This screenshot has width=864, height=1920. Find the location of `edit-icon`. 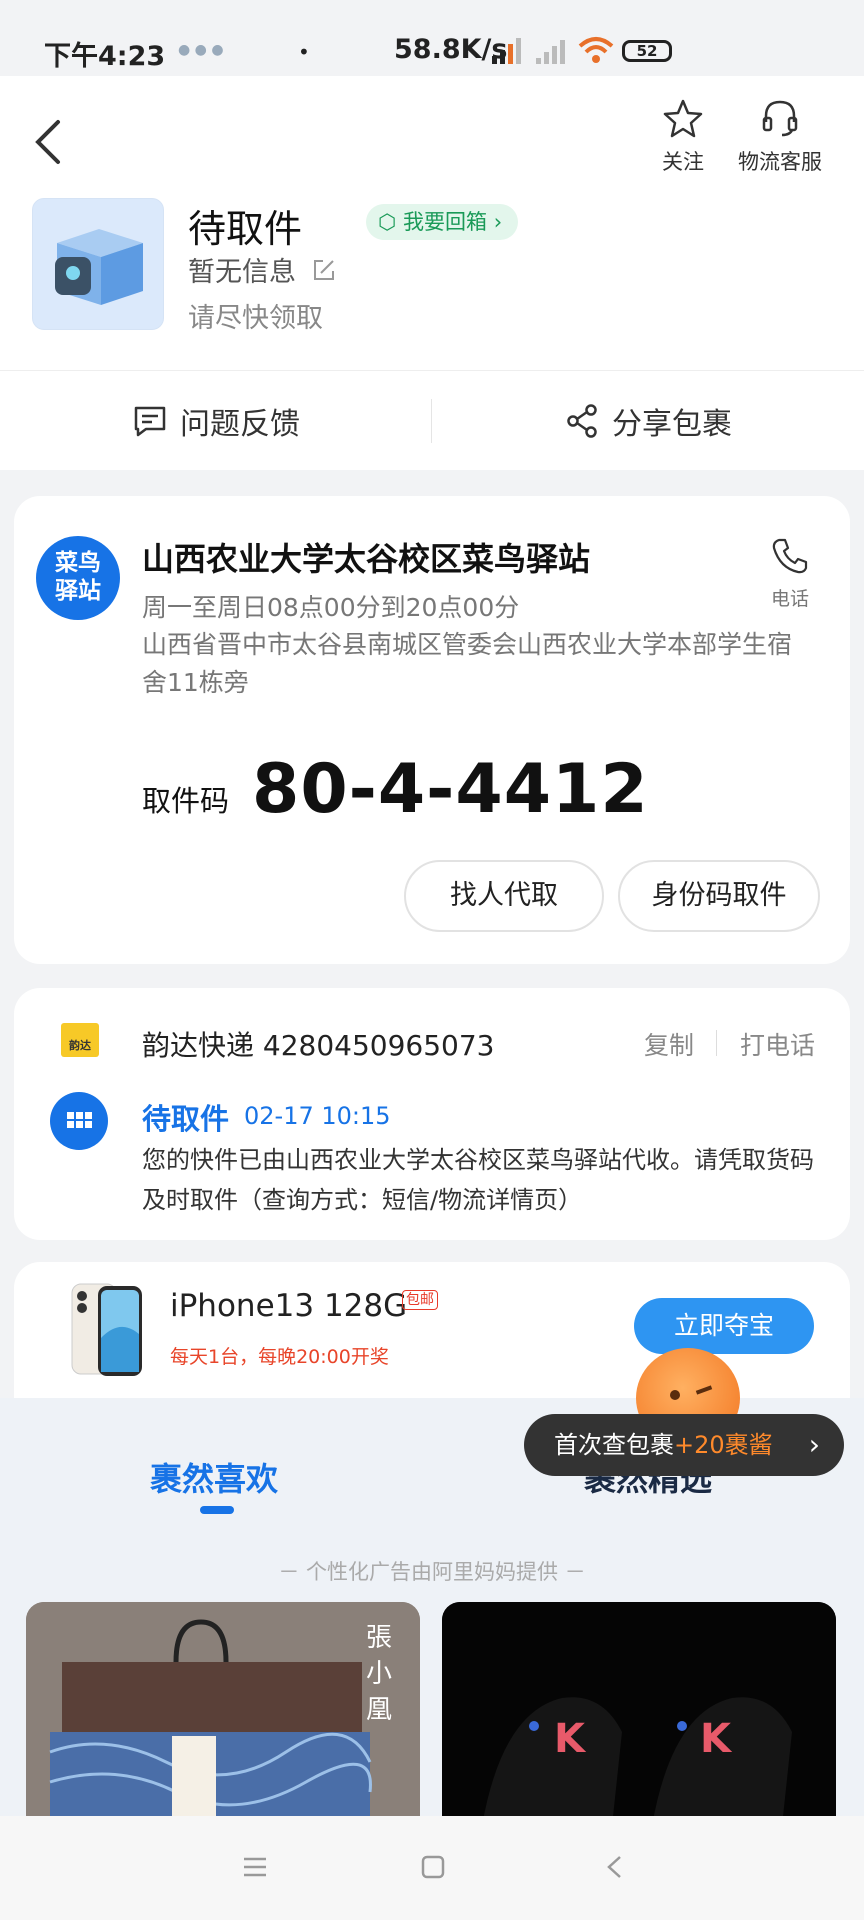

edit-icon is located at coordinates (324, 270).